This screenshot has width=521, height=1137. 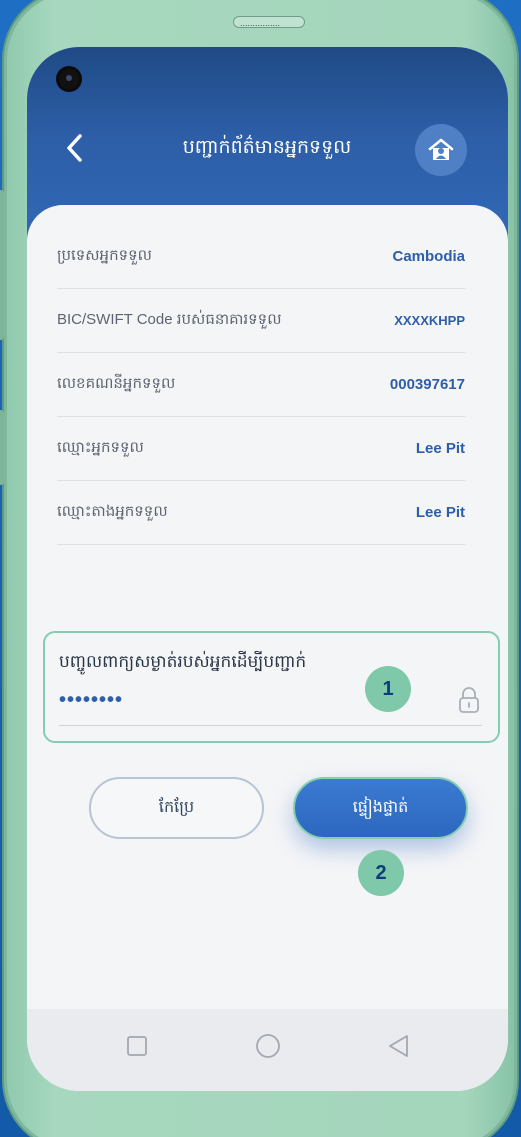 What do you see at coordinates (91, 700) in the screenshot?
I see `password-input: ••••••••` at bounding box center [91, 700].